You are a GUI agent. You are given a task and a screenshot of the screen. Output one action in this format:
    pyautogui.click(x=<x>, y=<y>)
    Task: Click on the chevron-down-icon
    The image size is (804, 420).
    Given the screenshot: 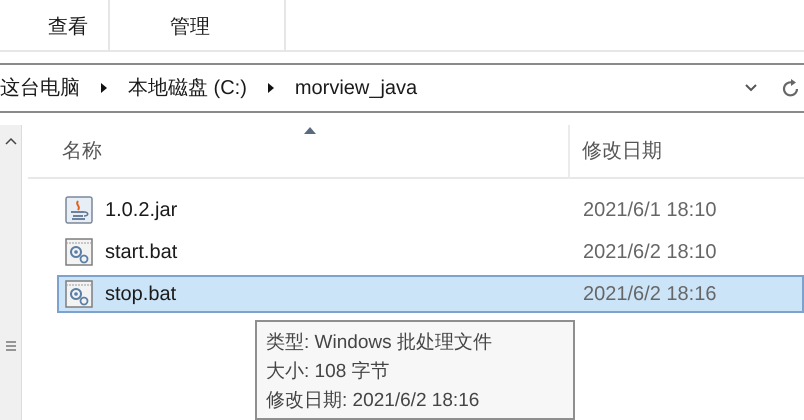 What is the action you would take?
    pyautogui.click(x=751, y=88)
    